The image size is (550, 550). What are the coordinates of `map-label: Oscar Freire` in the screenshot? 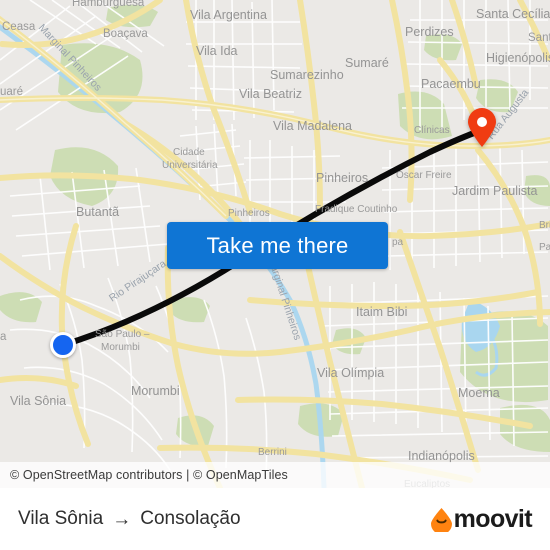 It's located at (424, 175).